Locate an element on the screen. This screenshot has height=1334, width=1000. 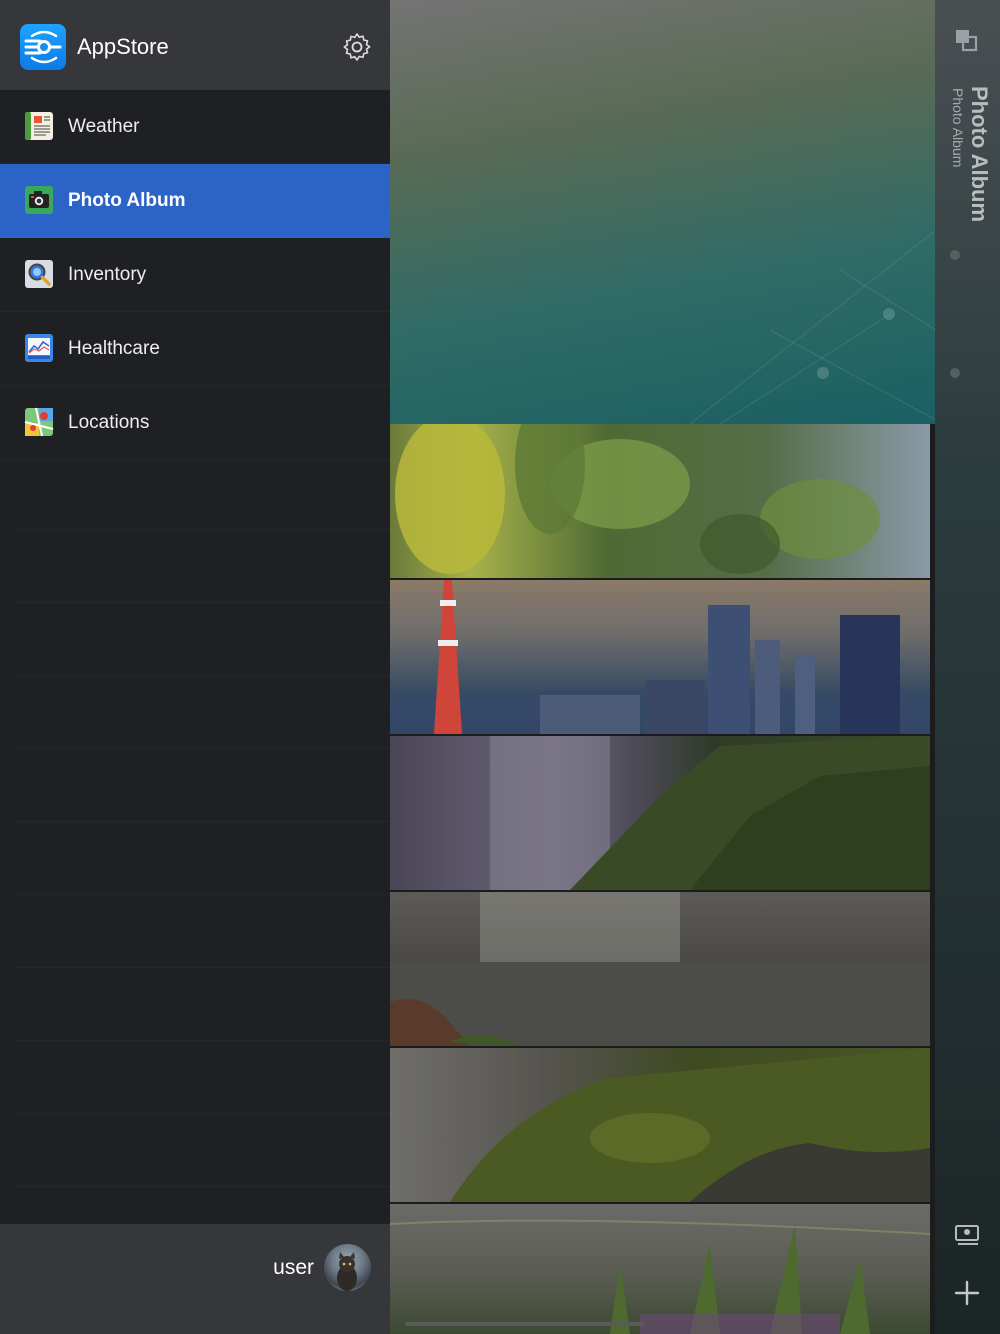
sidebar-footer: user is located at coordinates (195, 1279).